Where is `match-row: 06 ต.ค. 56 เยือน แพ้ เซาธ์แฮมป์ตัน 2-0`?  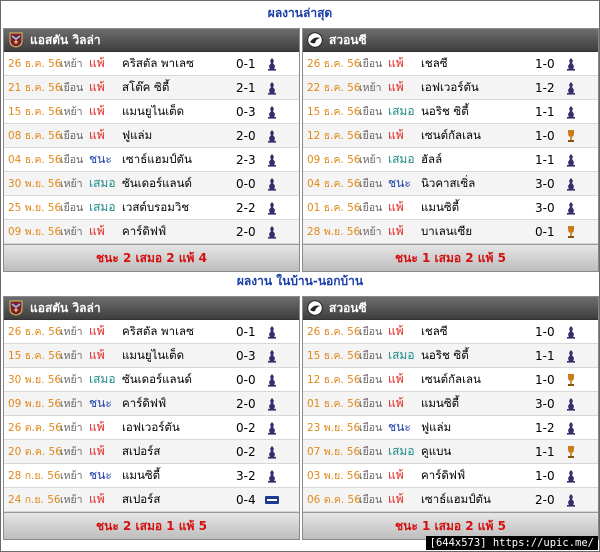 match-row: 06 ต.ค. 56 เยือน แพ้ เซาธ์แฮมป์ตัน 2-0 is located at coordinates (450, 500).